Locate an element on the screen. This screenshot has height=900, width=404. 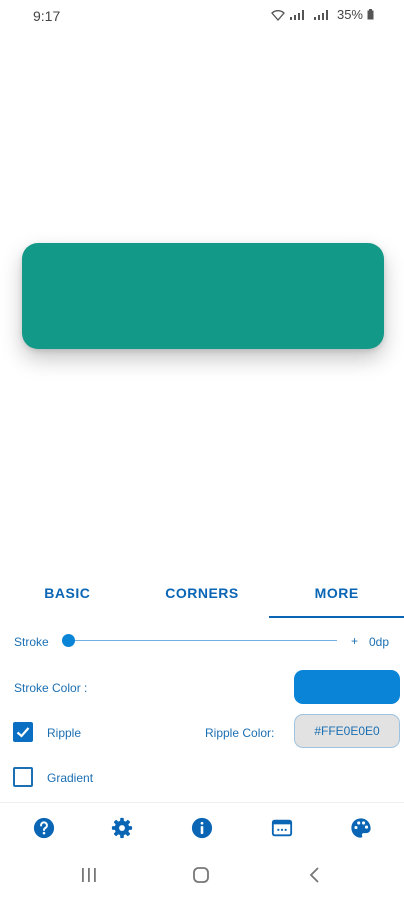
status-bar: 9:17 35% is located at coordinates (202, 15).